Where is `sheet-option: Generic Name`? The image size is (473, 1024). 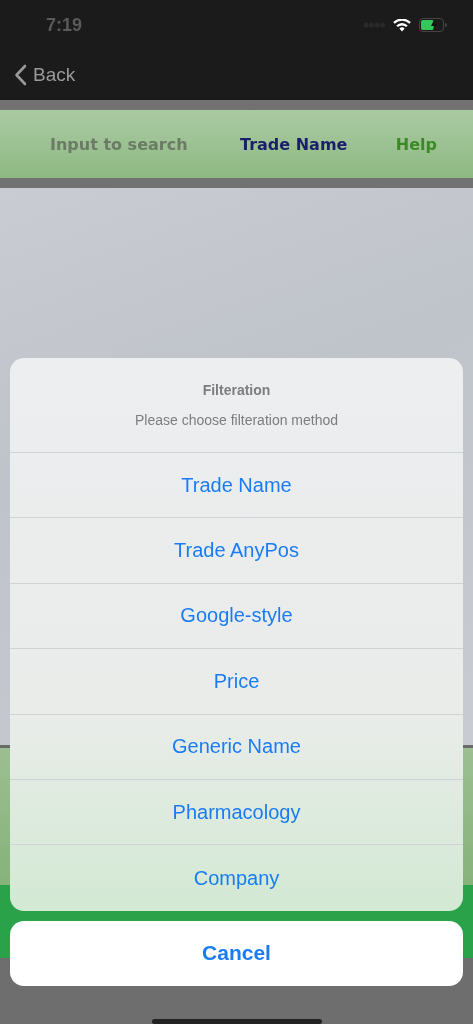
sheet-option: Generic Name is located at coordinates (236, 747).